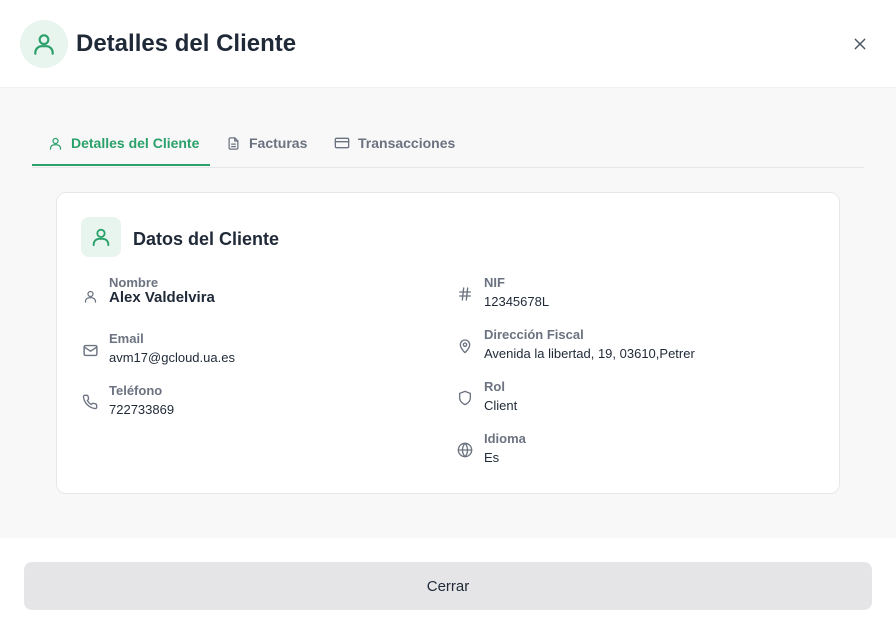 The image size is (896, 634). I want to click on field-telefono: Teléfono 722733869, so click(251, 403).